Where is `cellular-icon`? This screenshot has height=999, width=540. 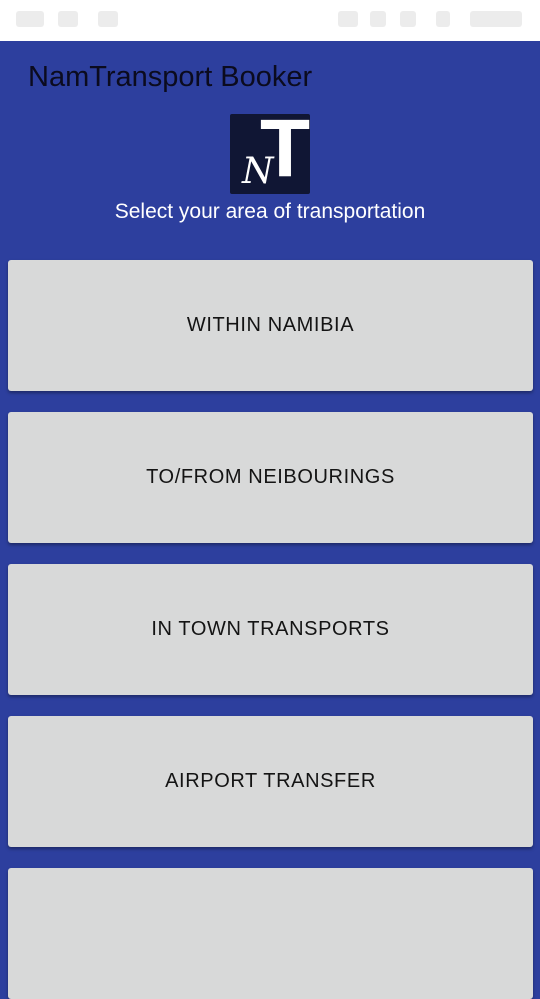
cellular-icon is located at coordinates (408, 19).